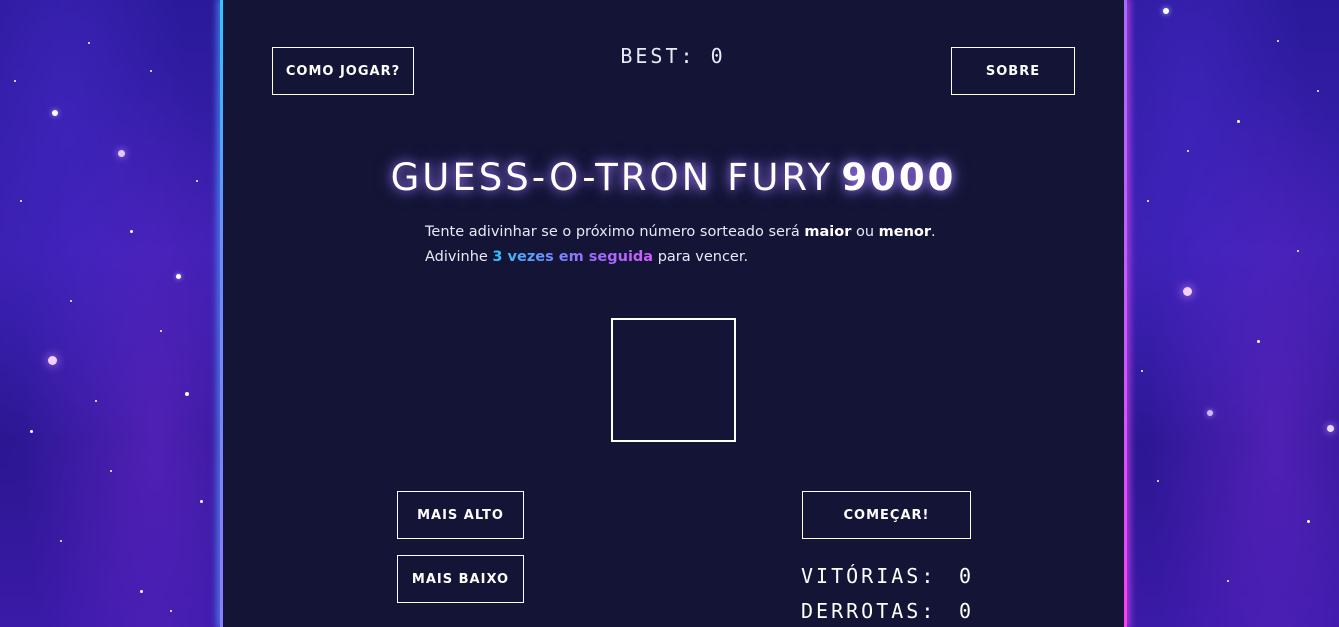 This screenshot has width=1339, height=627. What do you see at coordinates (865, 232) in the screenshot?
I see `instructions-text: ou` at bounding box center [865, 232].